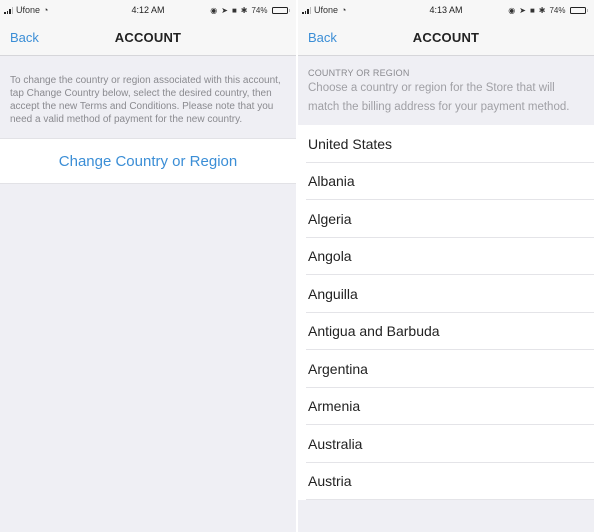  What do you see at coordinates (333, 293) in the screenshot?
I see `country-name: Anguilla` at bounding box center [333, 293].